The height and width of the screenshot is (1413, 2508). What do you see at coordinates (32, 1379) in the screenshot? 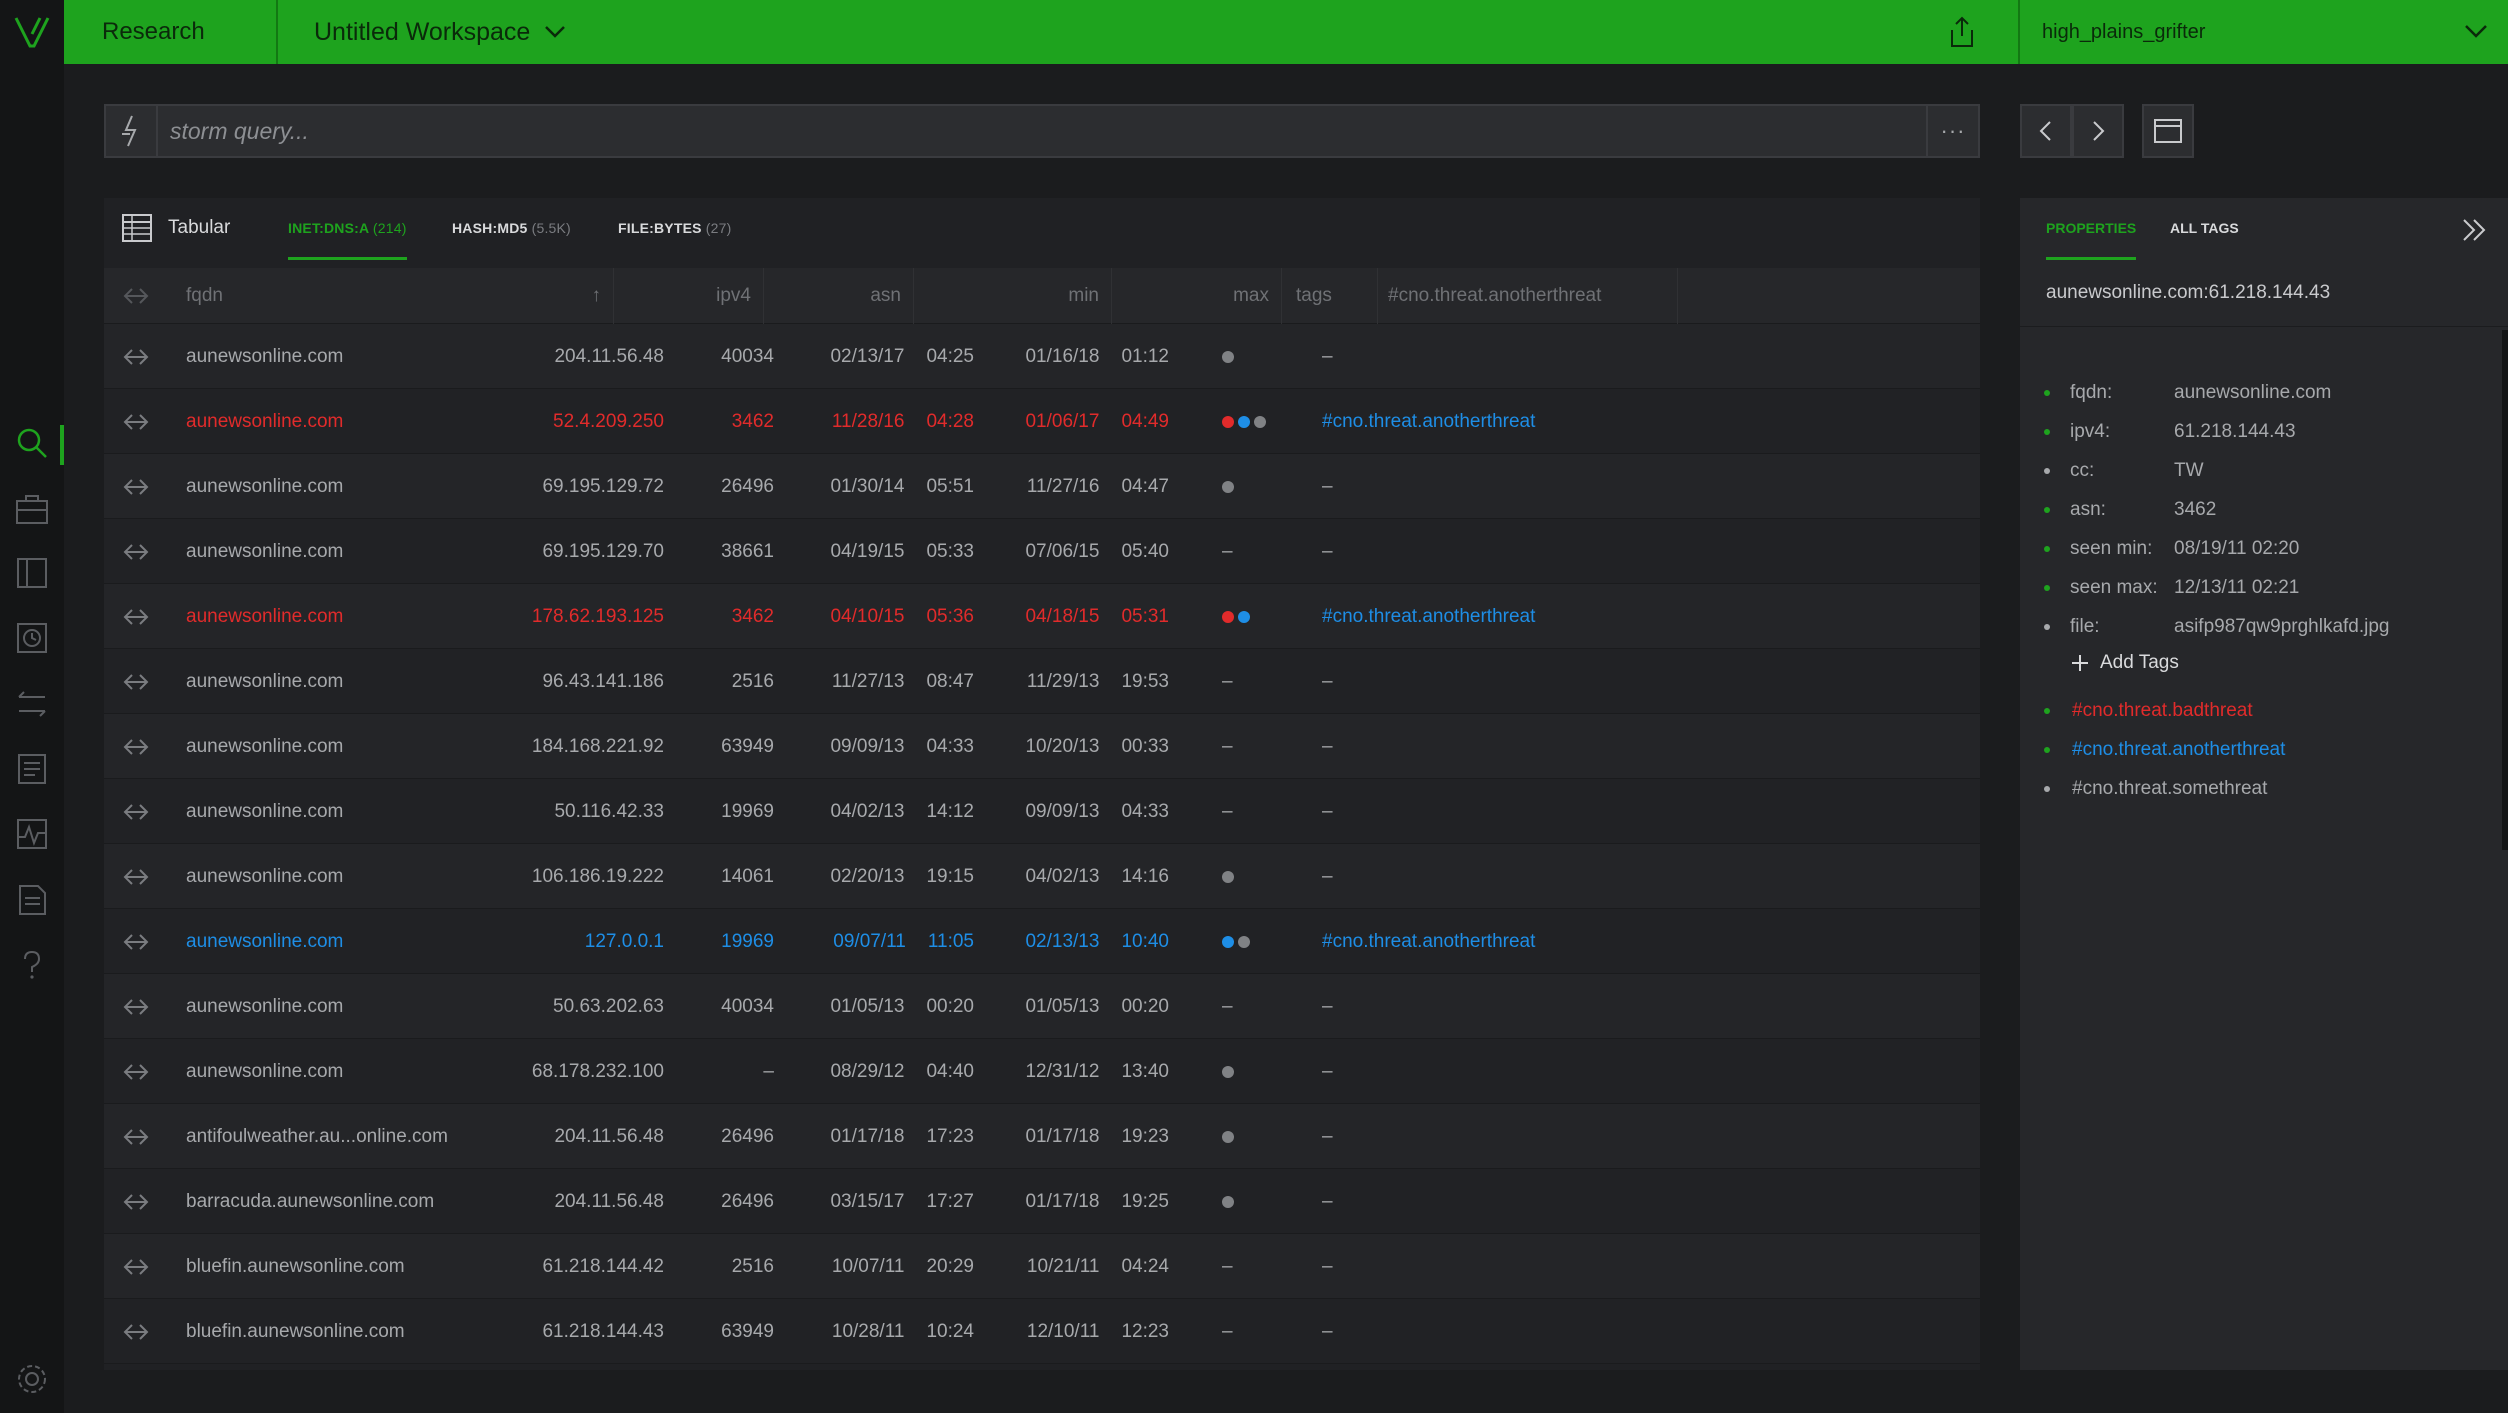
I see `settings-icon` at bounding box center [32, 1379].